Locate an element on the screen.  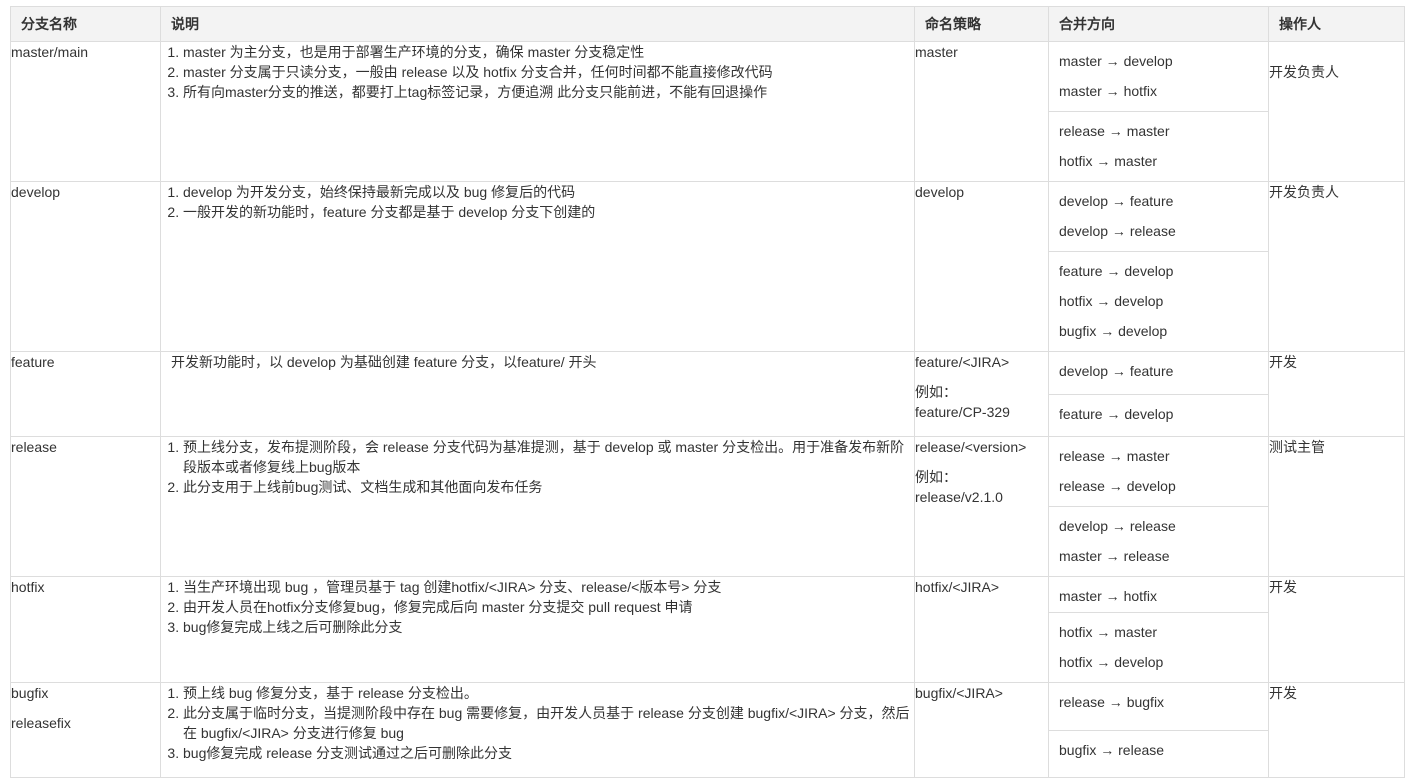
branch-name: release is located at coordinates (34, 447).